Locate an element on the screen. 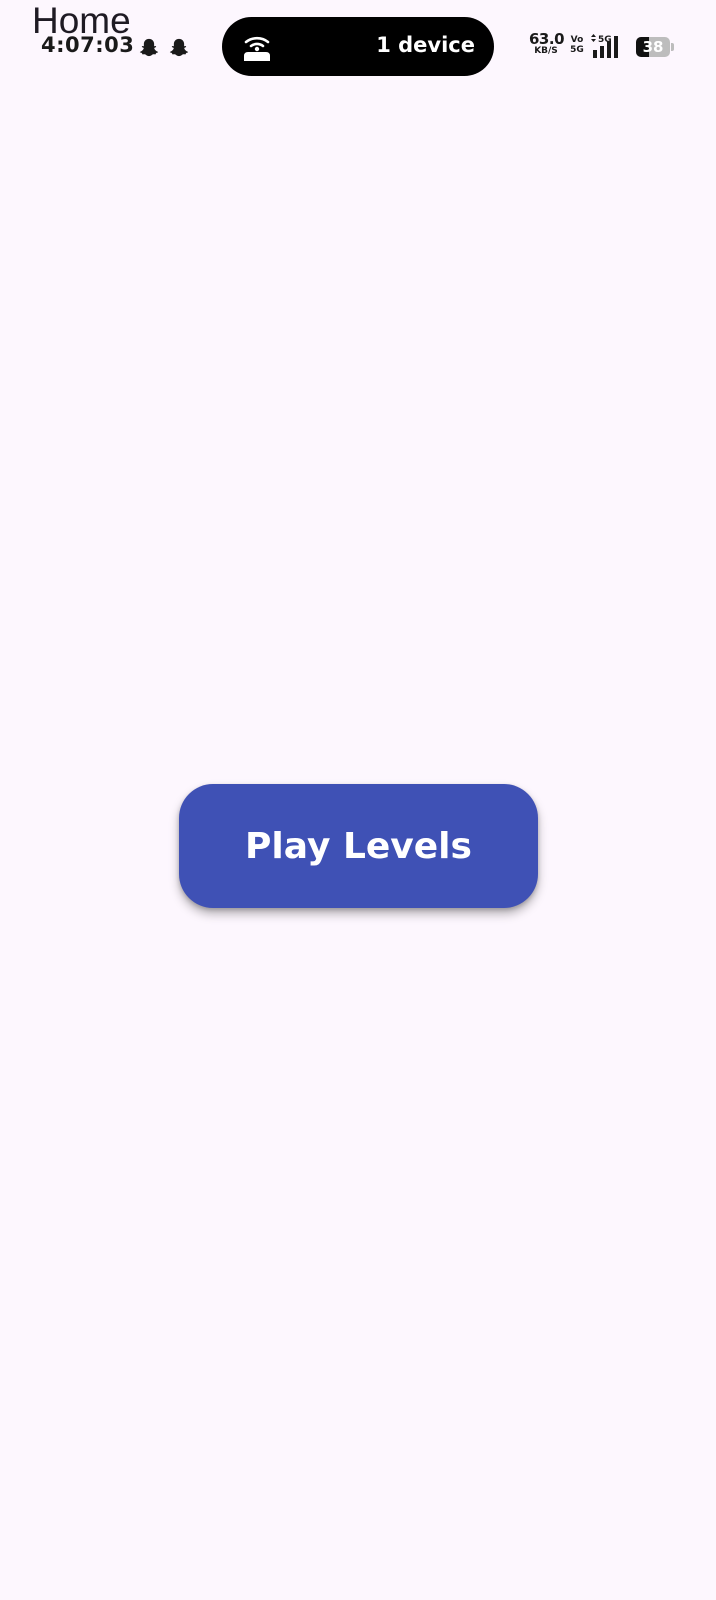 The image size is (716, 1600). page-title: Home is located at coordinates (81, 20).